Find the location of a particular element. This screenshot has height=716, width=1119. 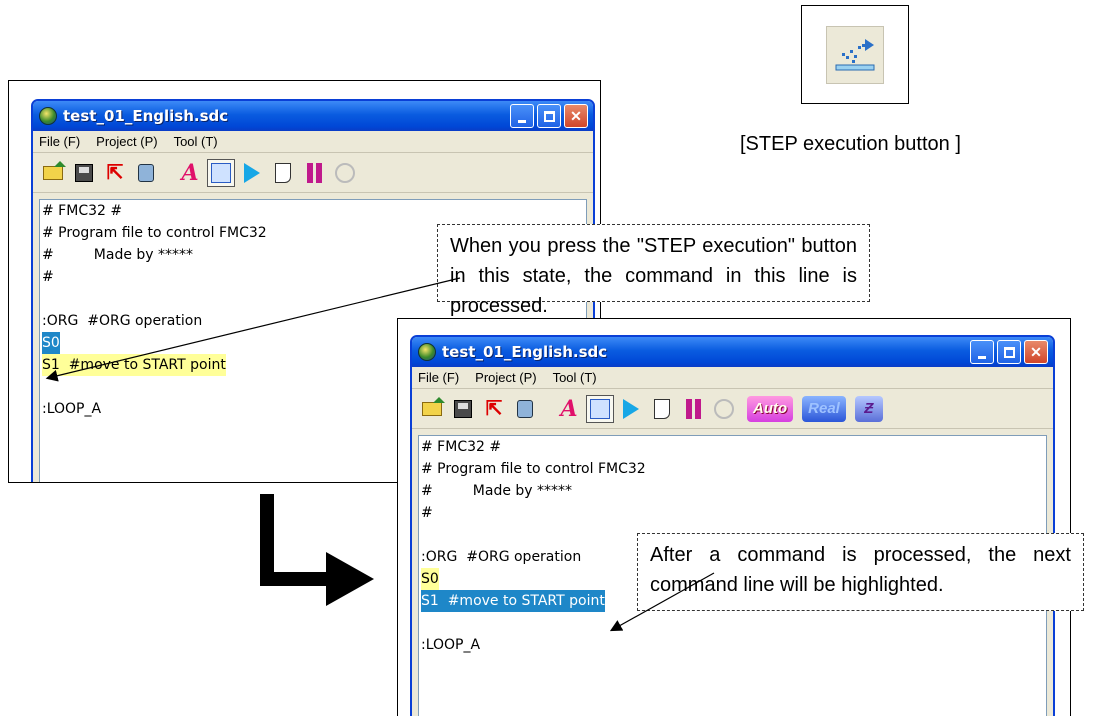

previous-line-highlight: S0 is located at coordinates (430, 579).